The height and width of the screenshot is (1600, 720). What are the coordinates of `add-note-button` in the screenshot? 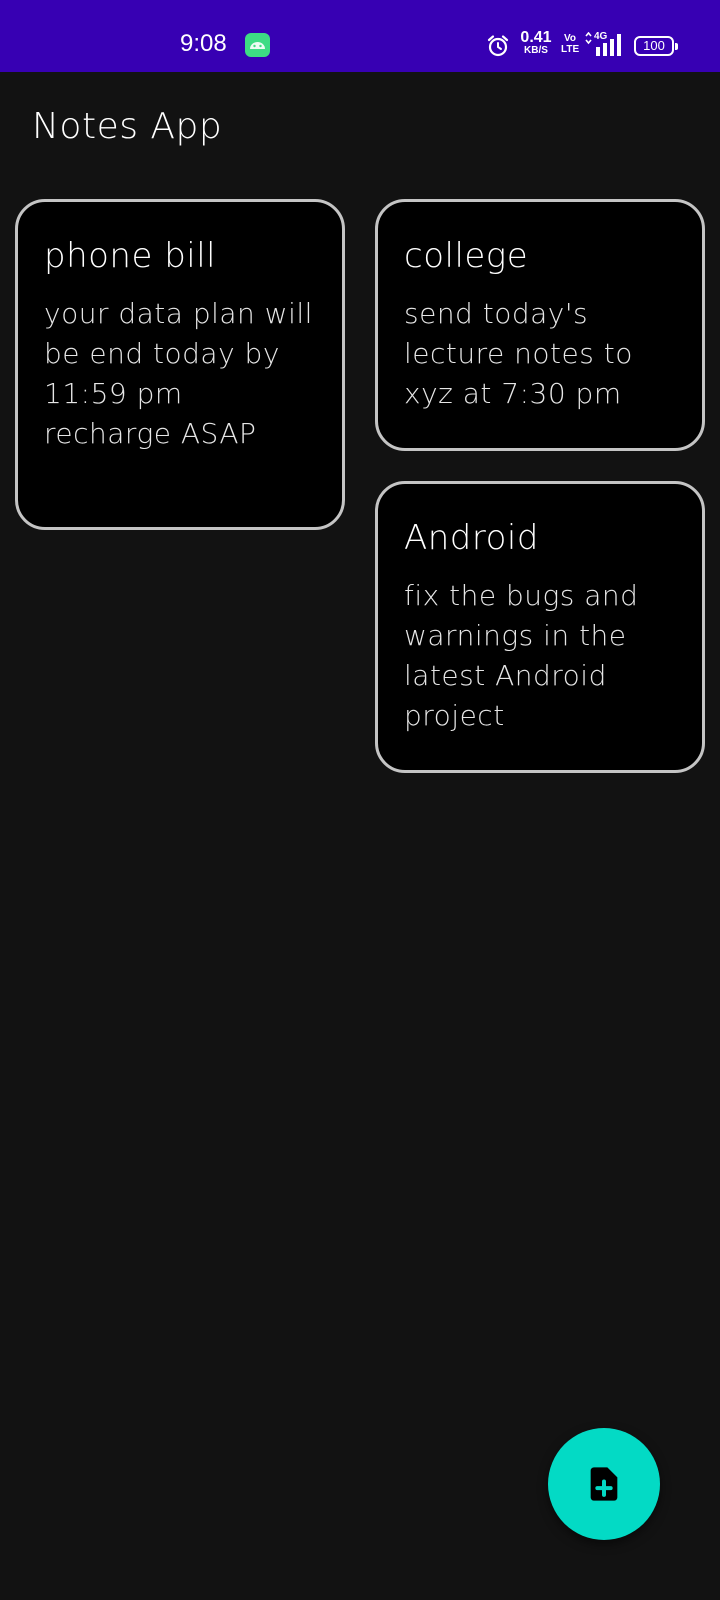 It's located at (604, 1484).